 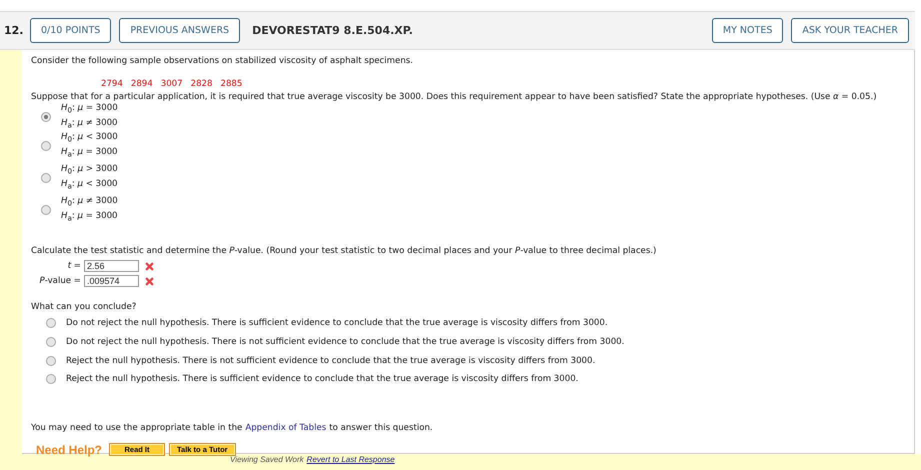 I want to click on answer-field: .009574, so click(x=111, y=281).